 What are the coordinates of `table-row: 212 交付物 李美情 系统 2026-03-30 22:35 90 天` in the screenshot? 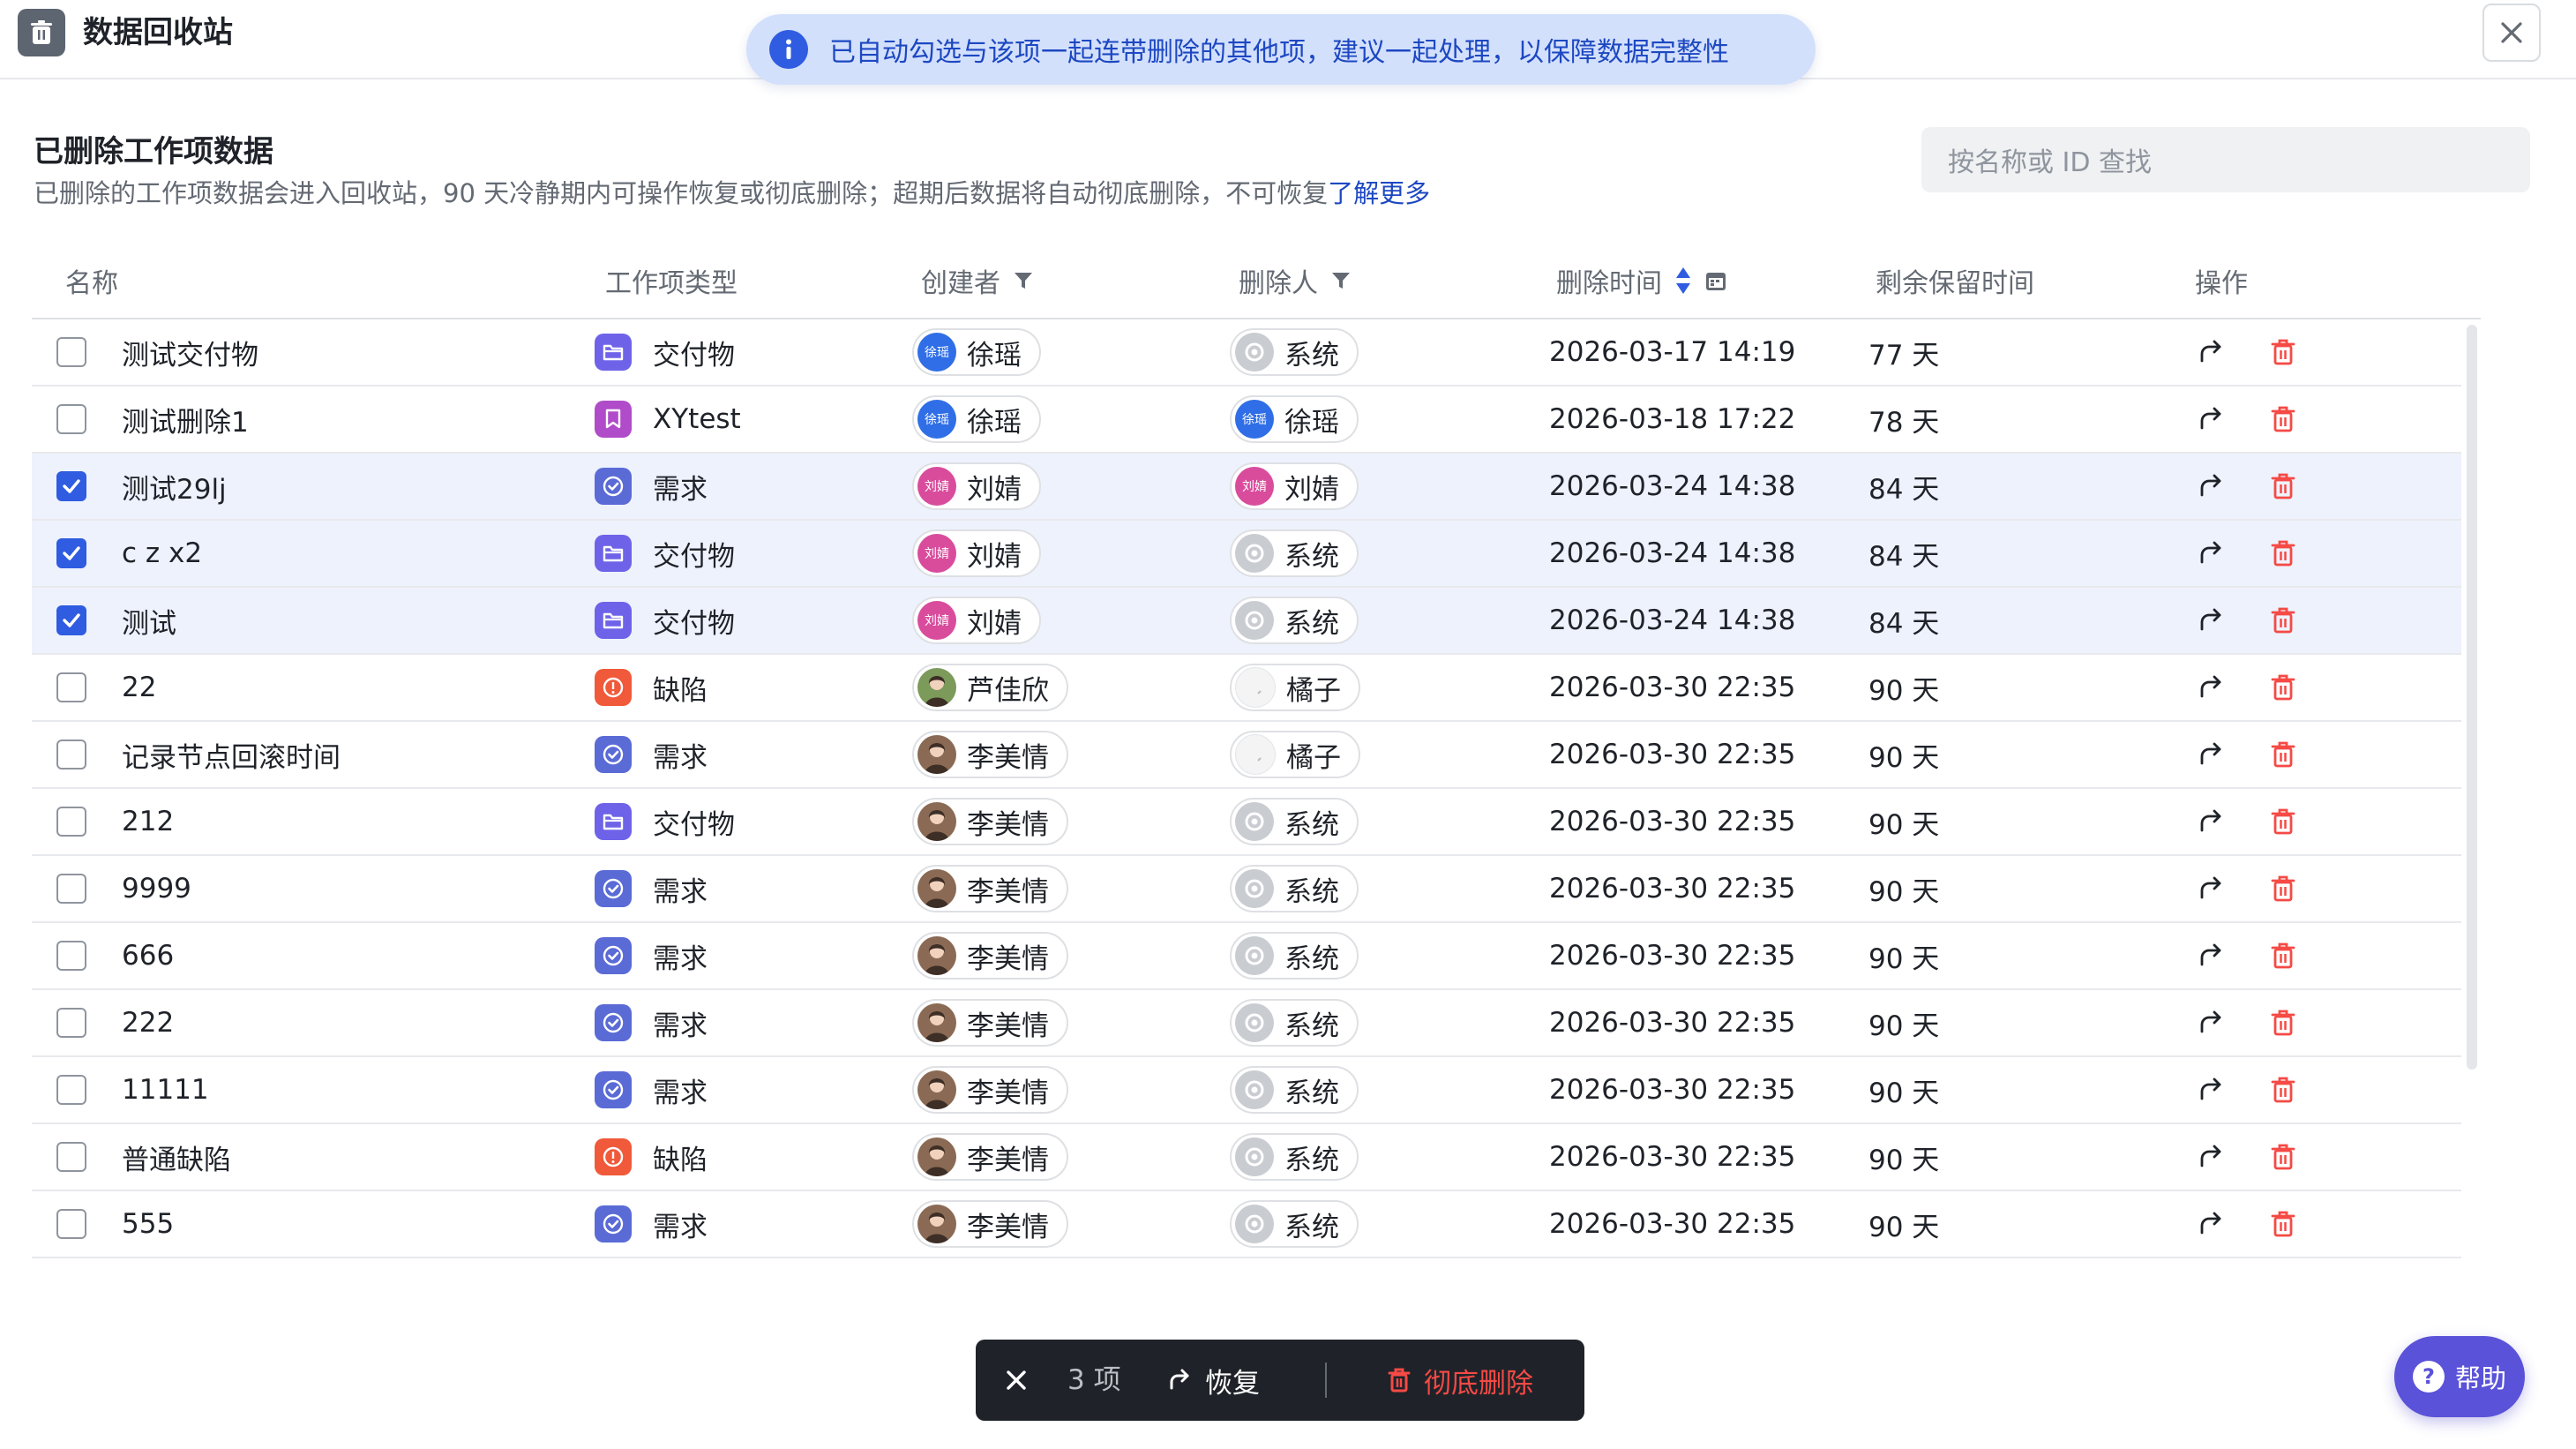 It's located at (1247, 822).